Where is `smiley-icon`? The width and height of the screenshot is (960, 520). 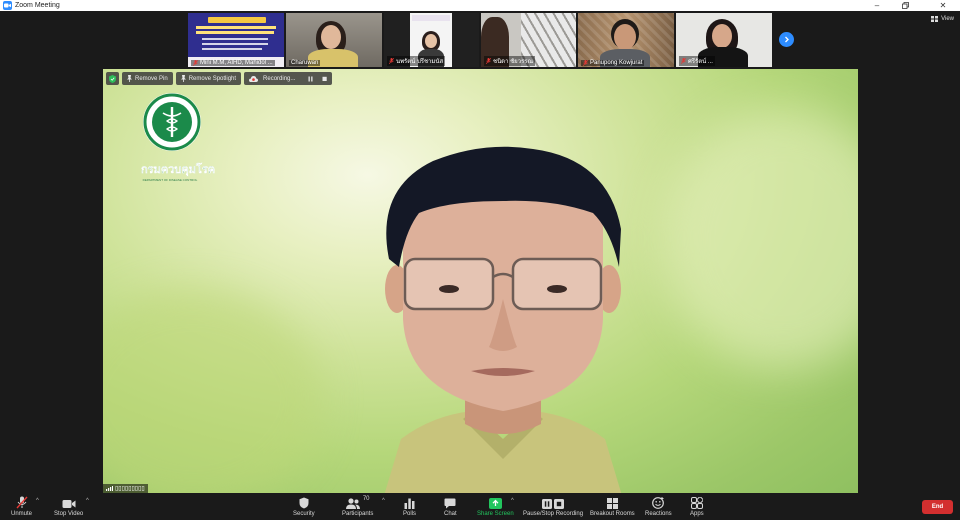 smiley-icon is located at coordinates (658, 503).